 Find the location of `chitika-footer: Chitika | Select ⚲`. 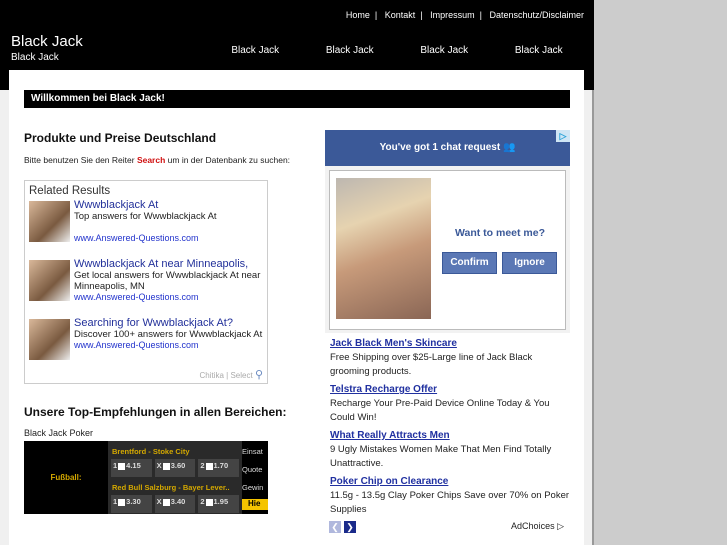

chitika-footer: Chitika | Select ⚲ is located at coordinates (231, 374).